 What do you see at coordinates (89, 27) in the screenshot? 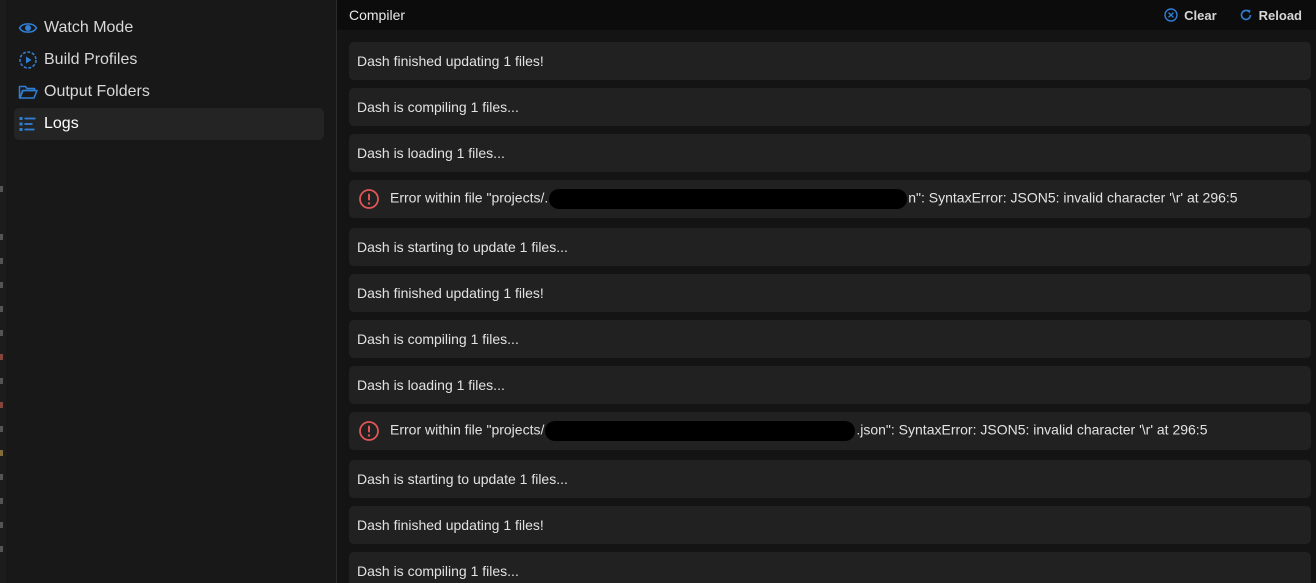
I see `sidebar-item-label: Watch Mode` at bounding box center [89, 27].